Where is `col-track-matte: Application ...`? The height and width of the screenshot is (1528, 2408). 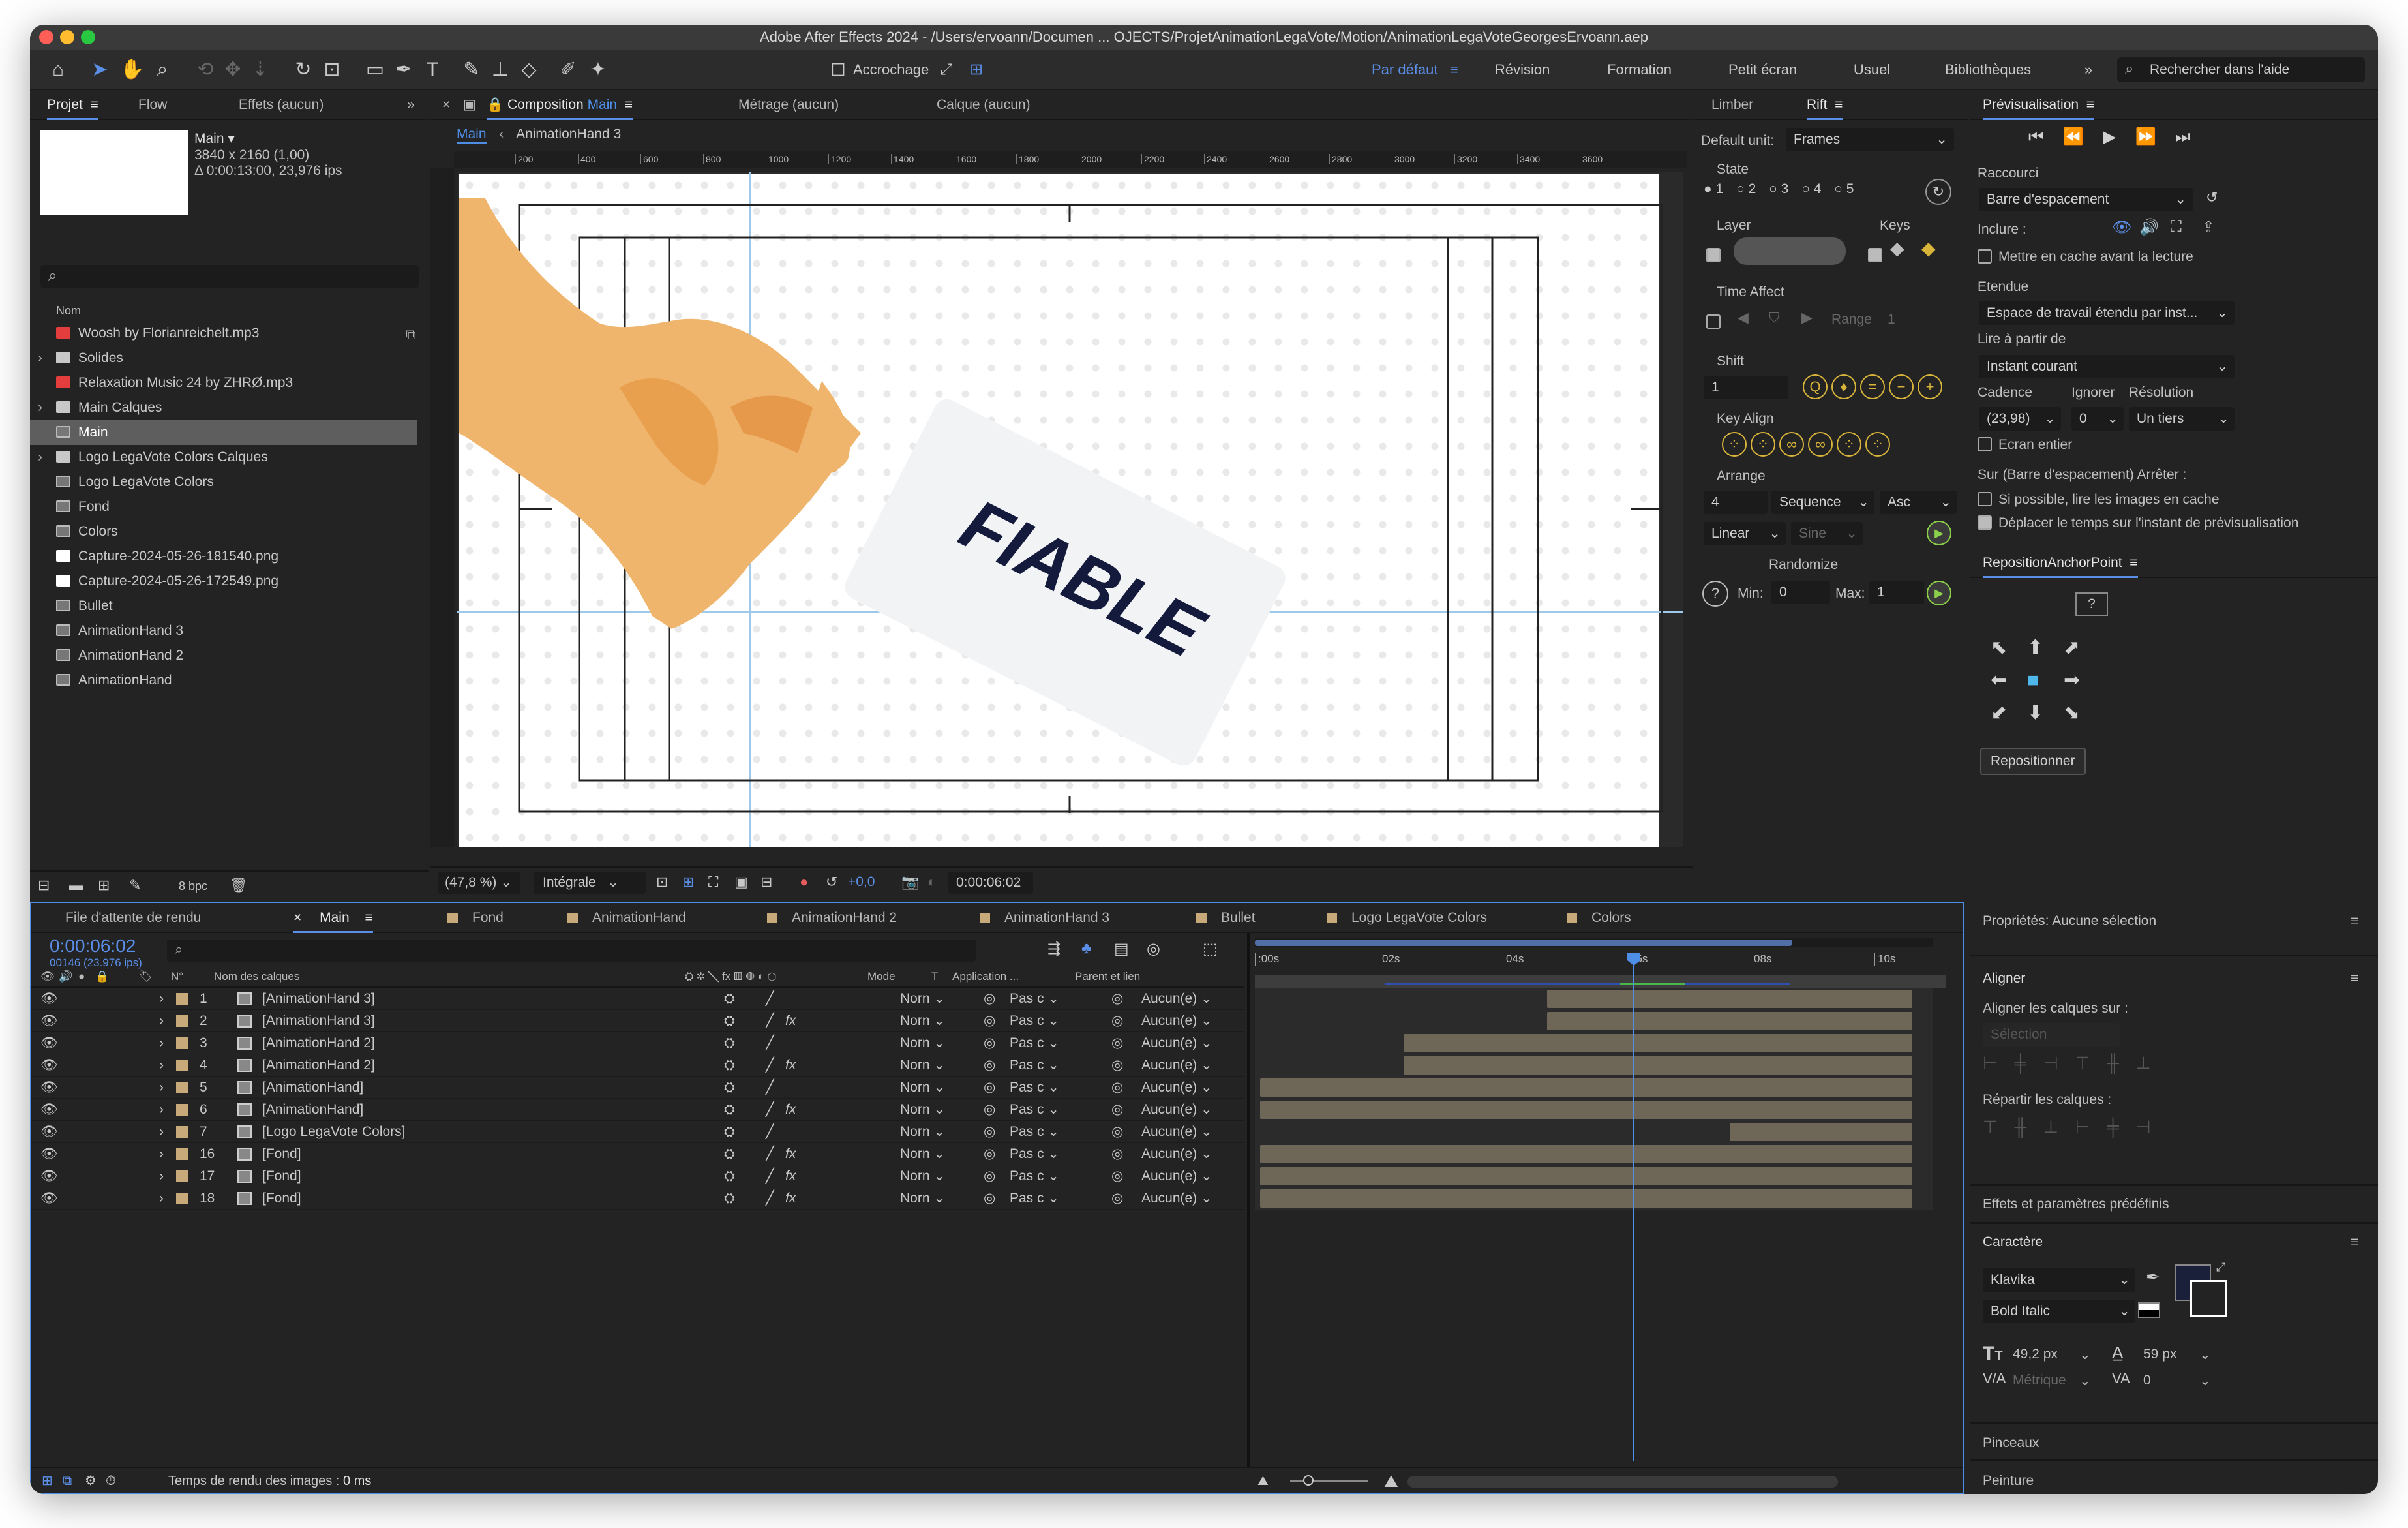
col-track-matte: Application ... is located at coordinates (986, 977).